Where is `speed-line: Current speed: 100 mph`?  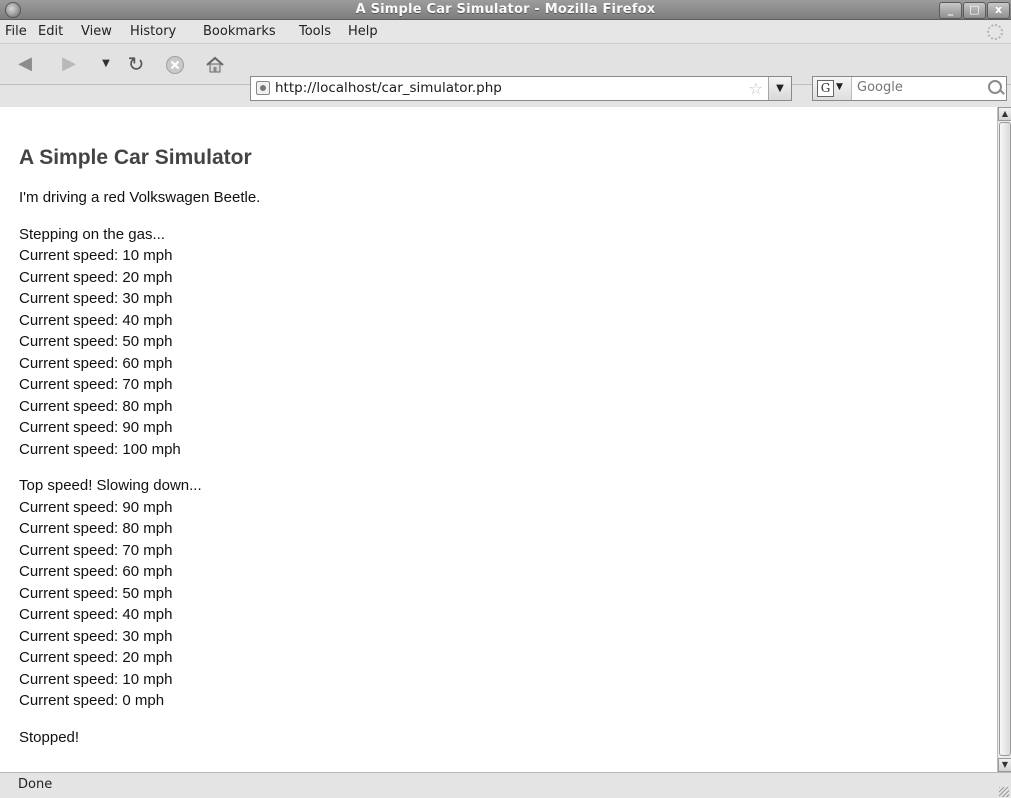 speed-line: Current speed: 100 mph is located at coordinates (100, 449).